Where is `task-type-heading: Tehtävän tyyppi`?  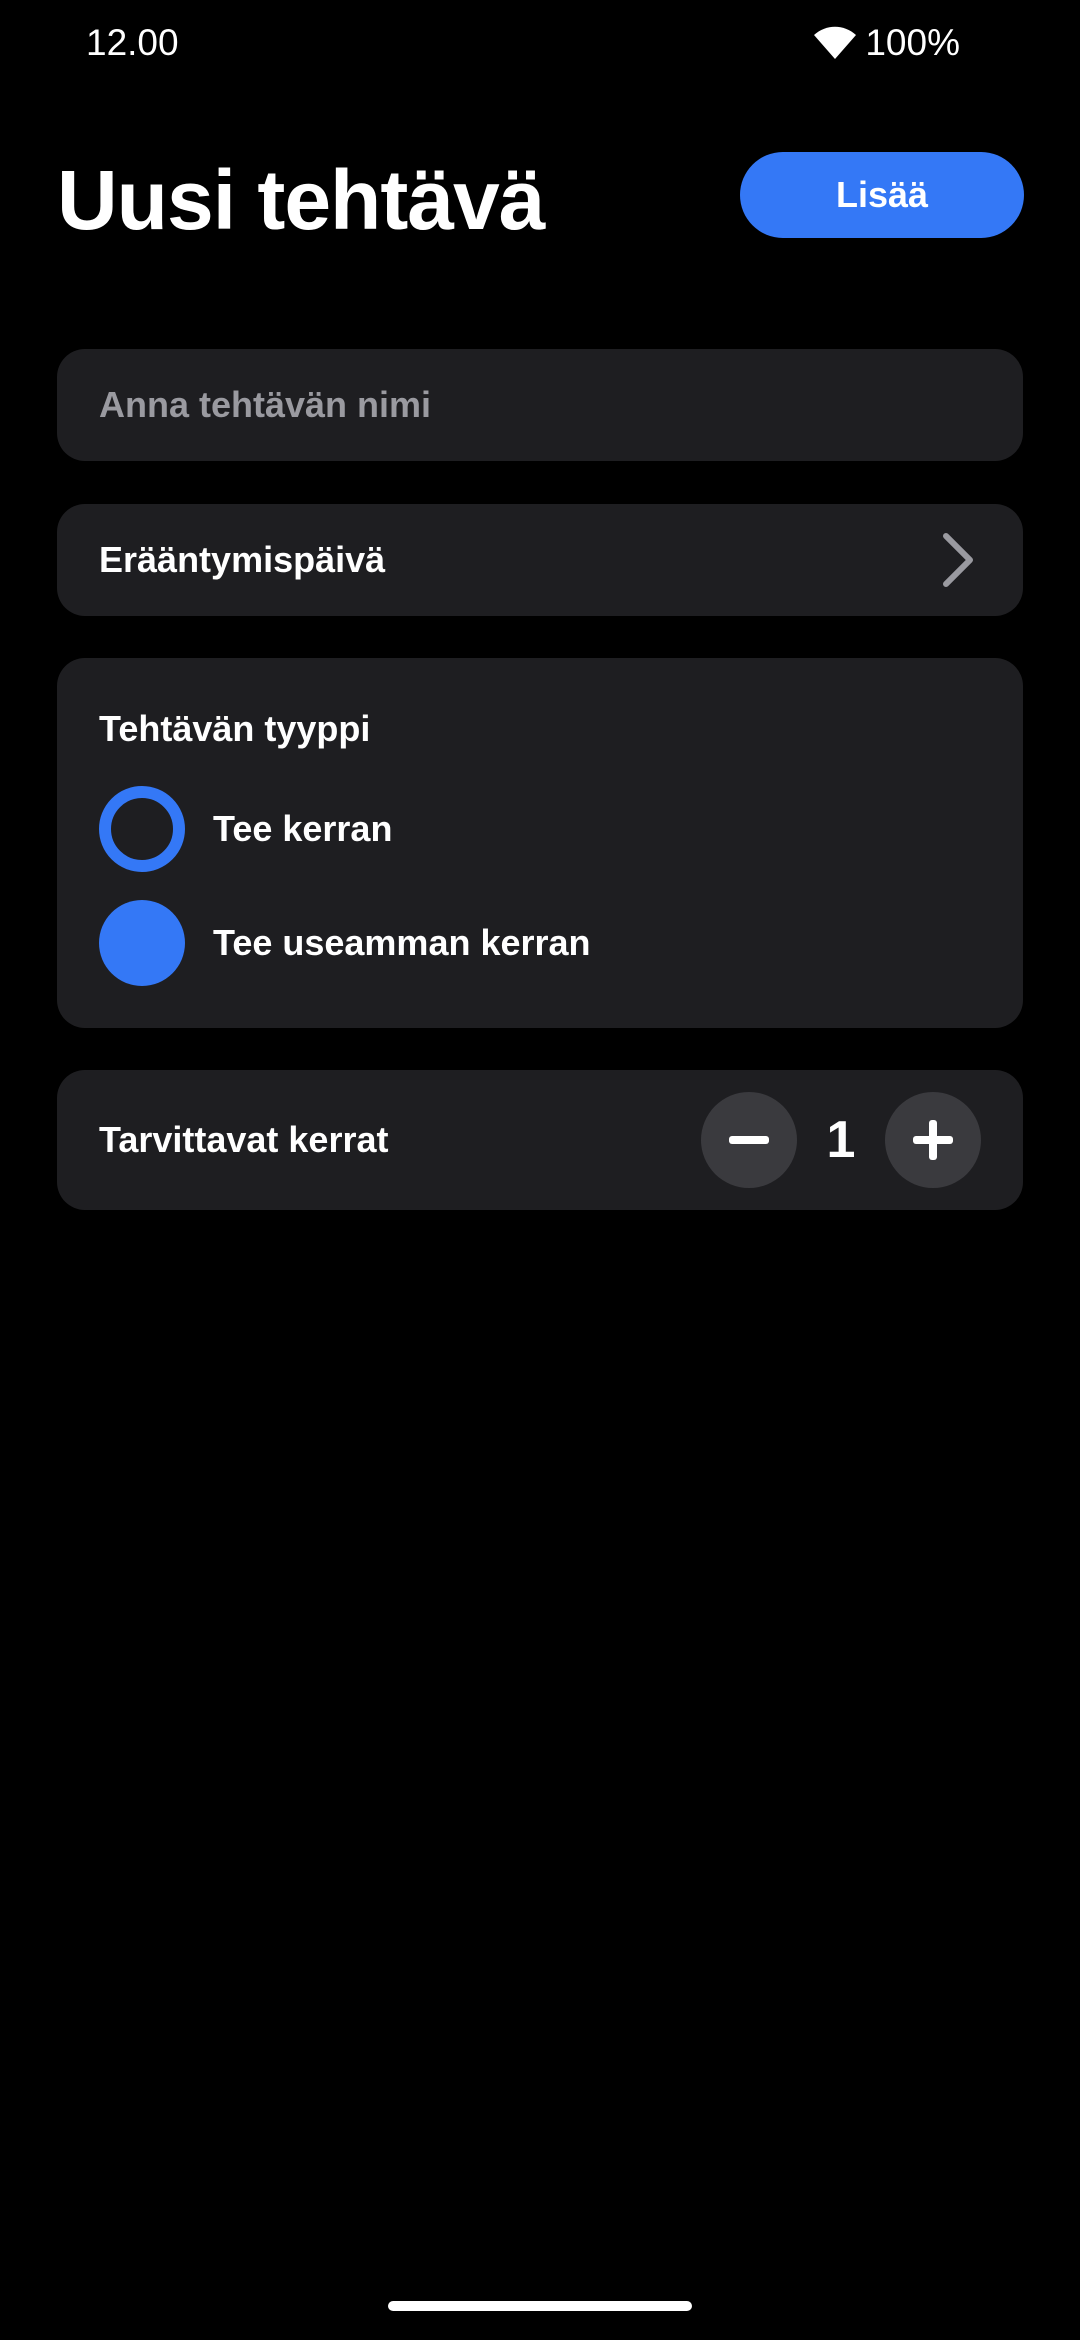
task-type-heading: Tehtävän tyyppi is located at coordinates (235, 728).